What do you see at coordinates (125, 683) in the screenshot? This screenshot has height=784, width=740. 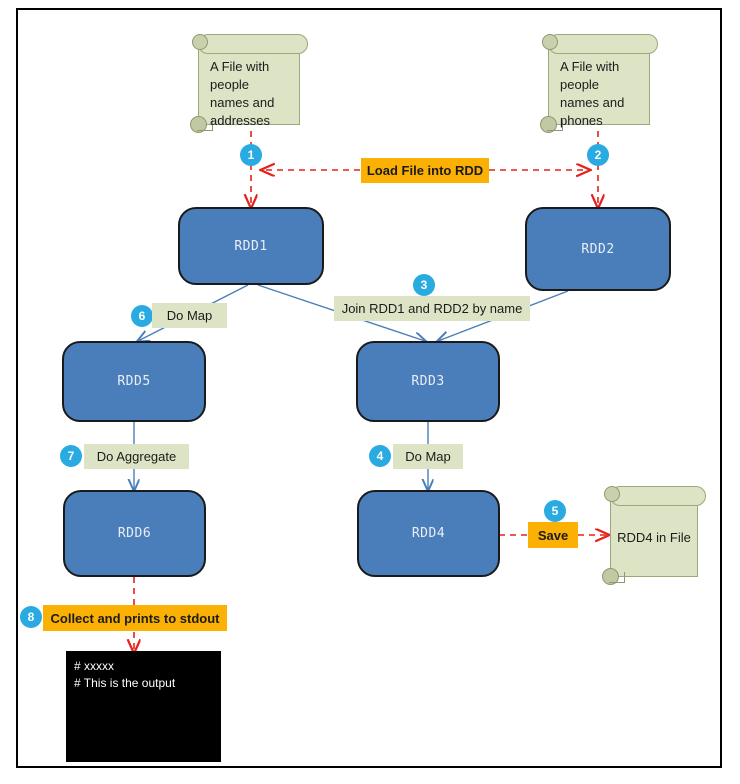 I see `terminal-line-2: # This is the output` at bounding box center [125, 683].